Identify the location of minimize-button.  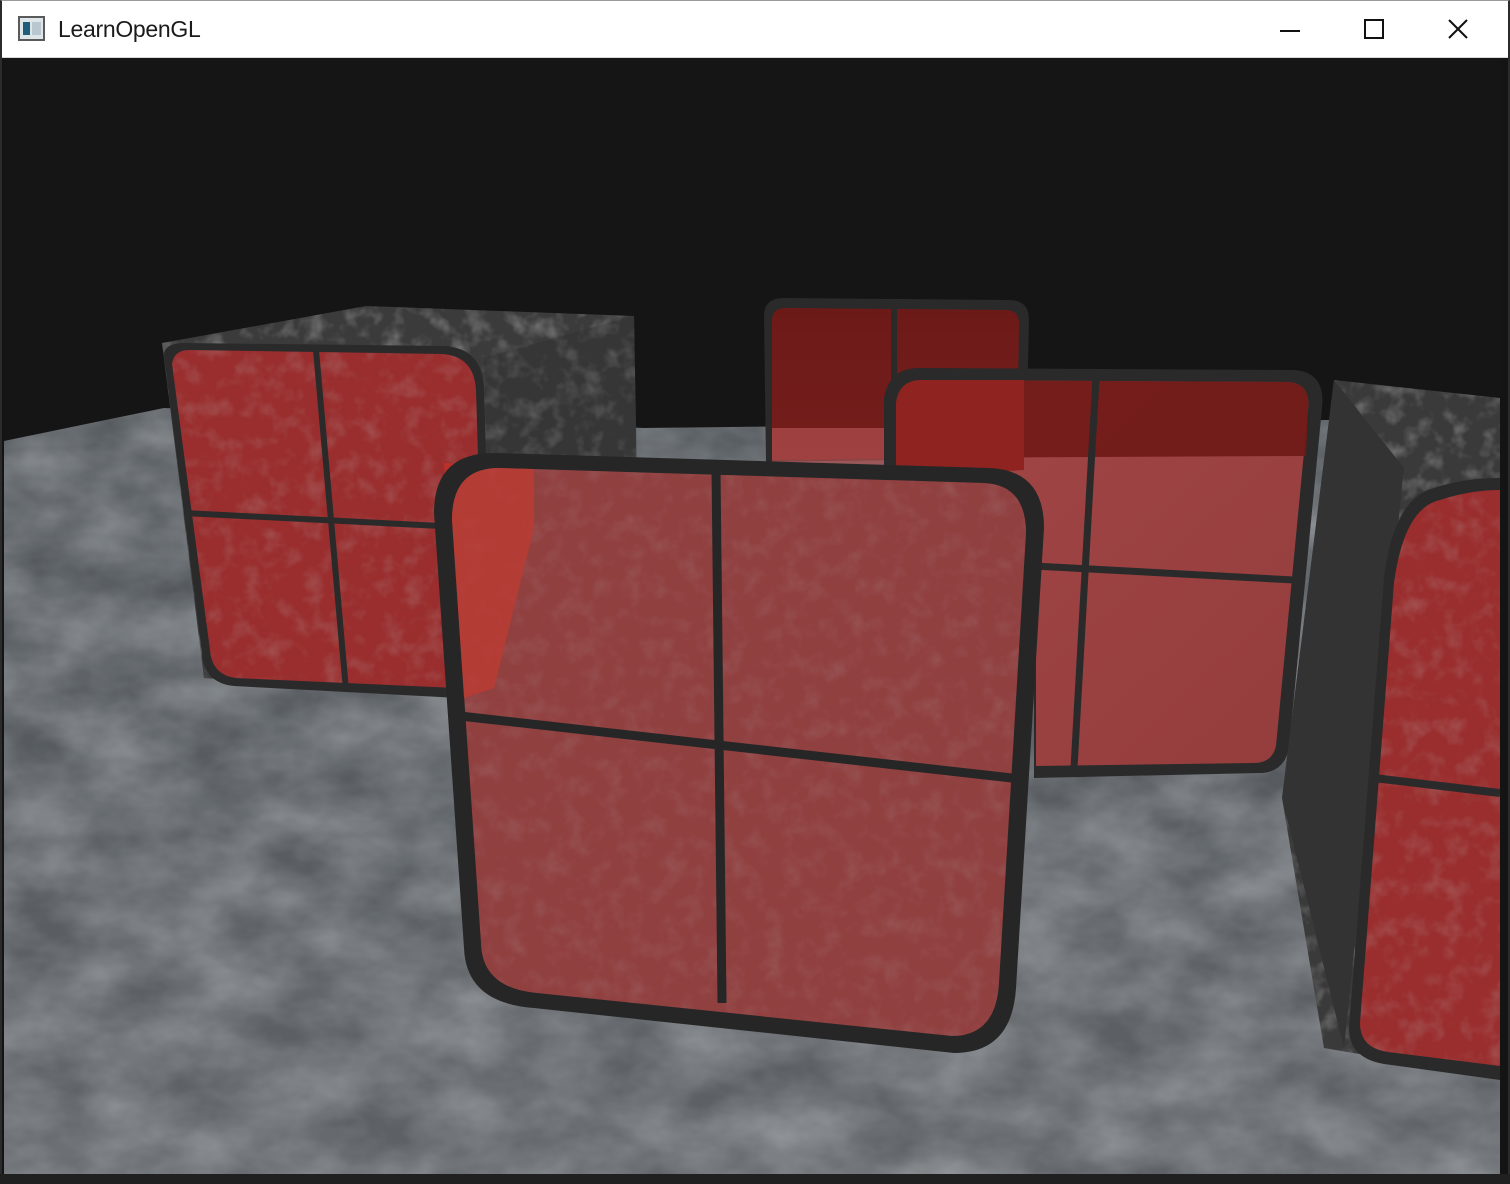
(1290, 29).